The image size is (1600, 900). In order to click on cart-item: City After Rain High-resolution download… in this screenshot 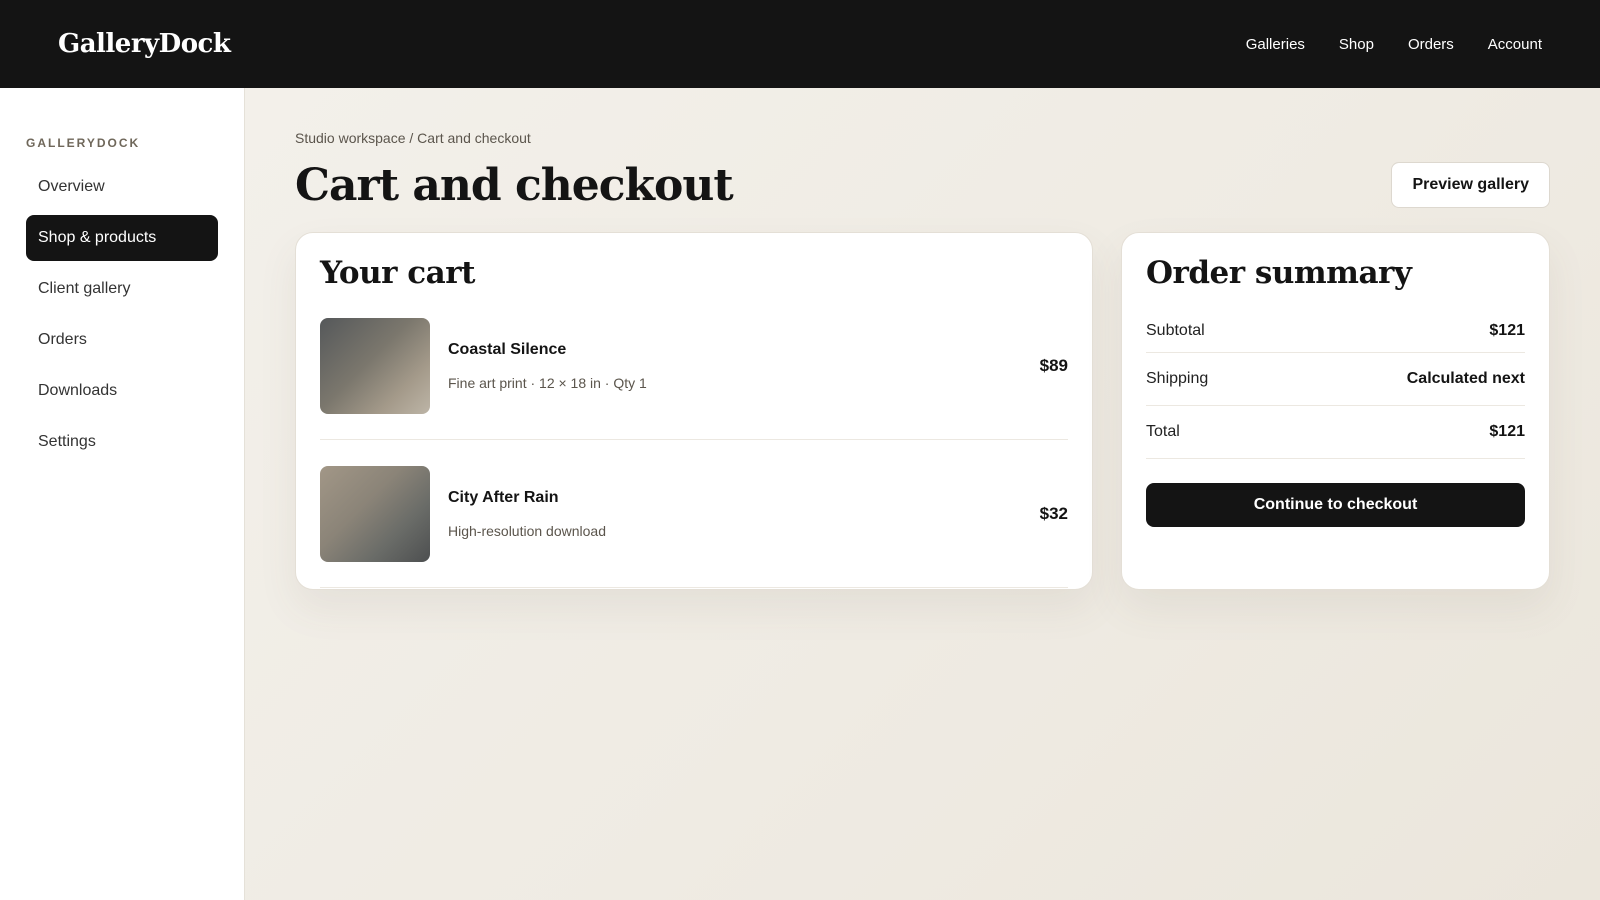, I will do `click(694, 522)`.